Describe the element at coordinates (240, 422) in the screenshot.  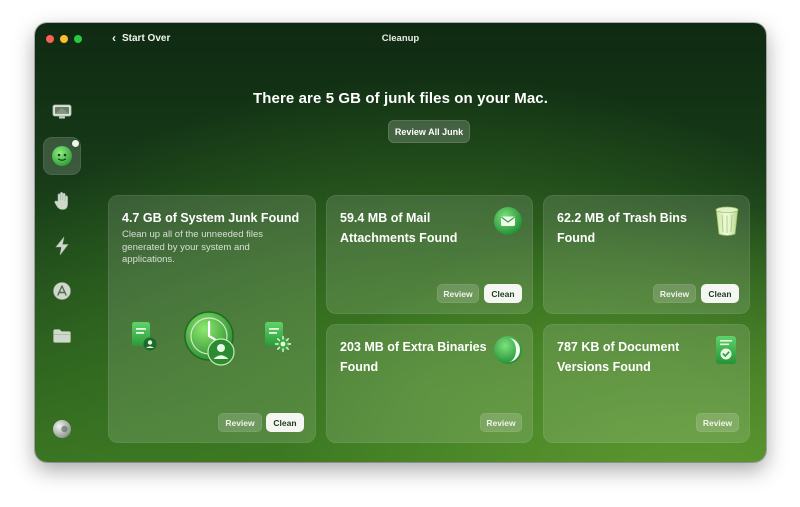
I see `system-junk-review-button: Review` at that location.